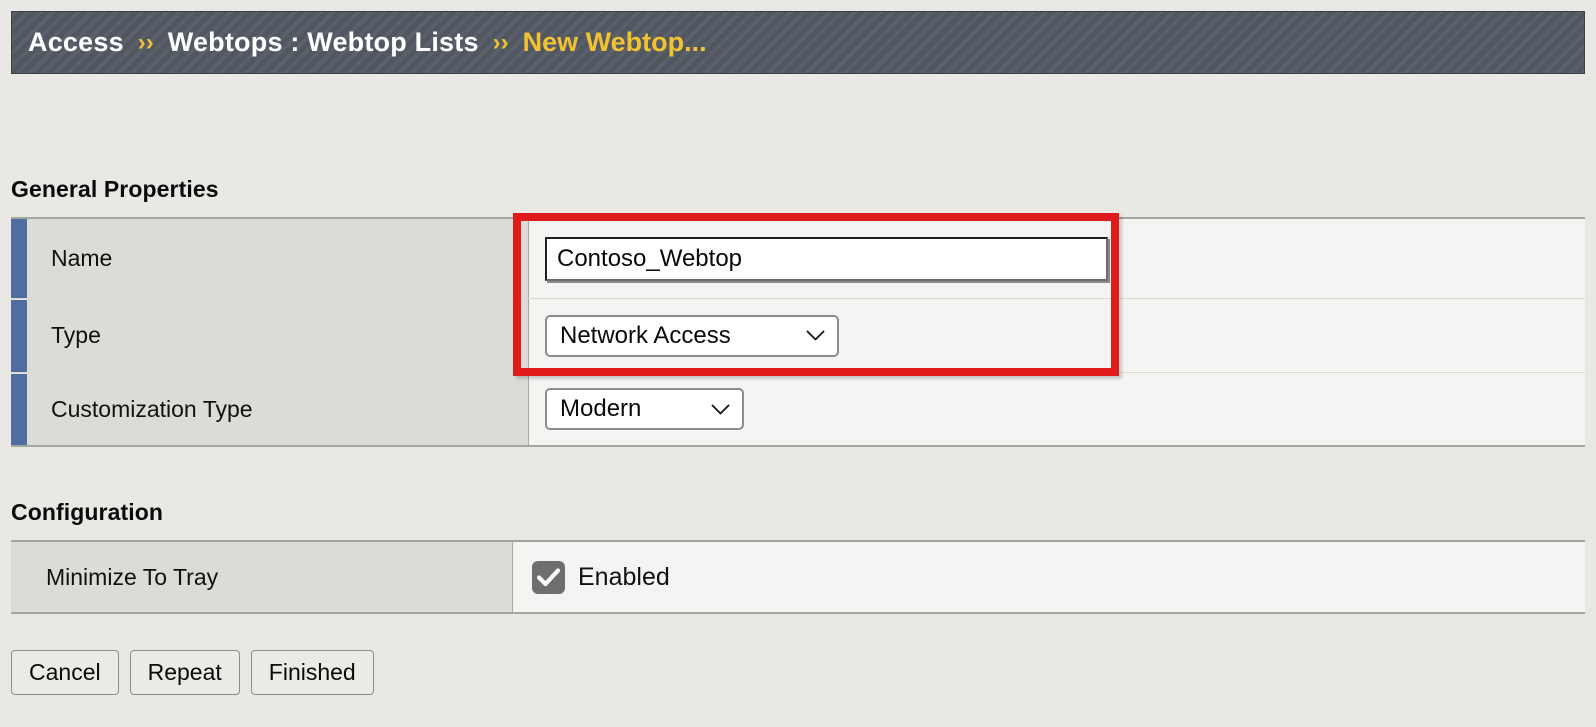 The width and height of the screenshot is (1596, 727). Describe the element at coordinates (601, 408) in the screenshot. I see `customization-type-select-value: Modern` at that location.